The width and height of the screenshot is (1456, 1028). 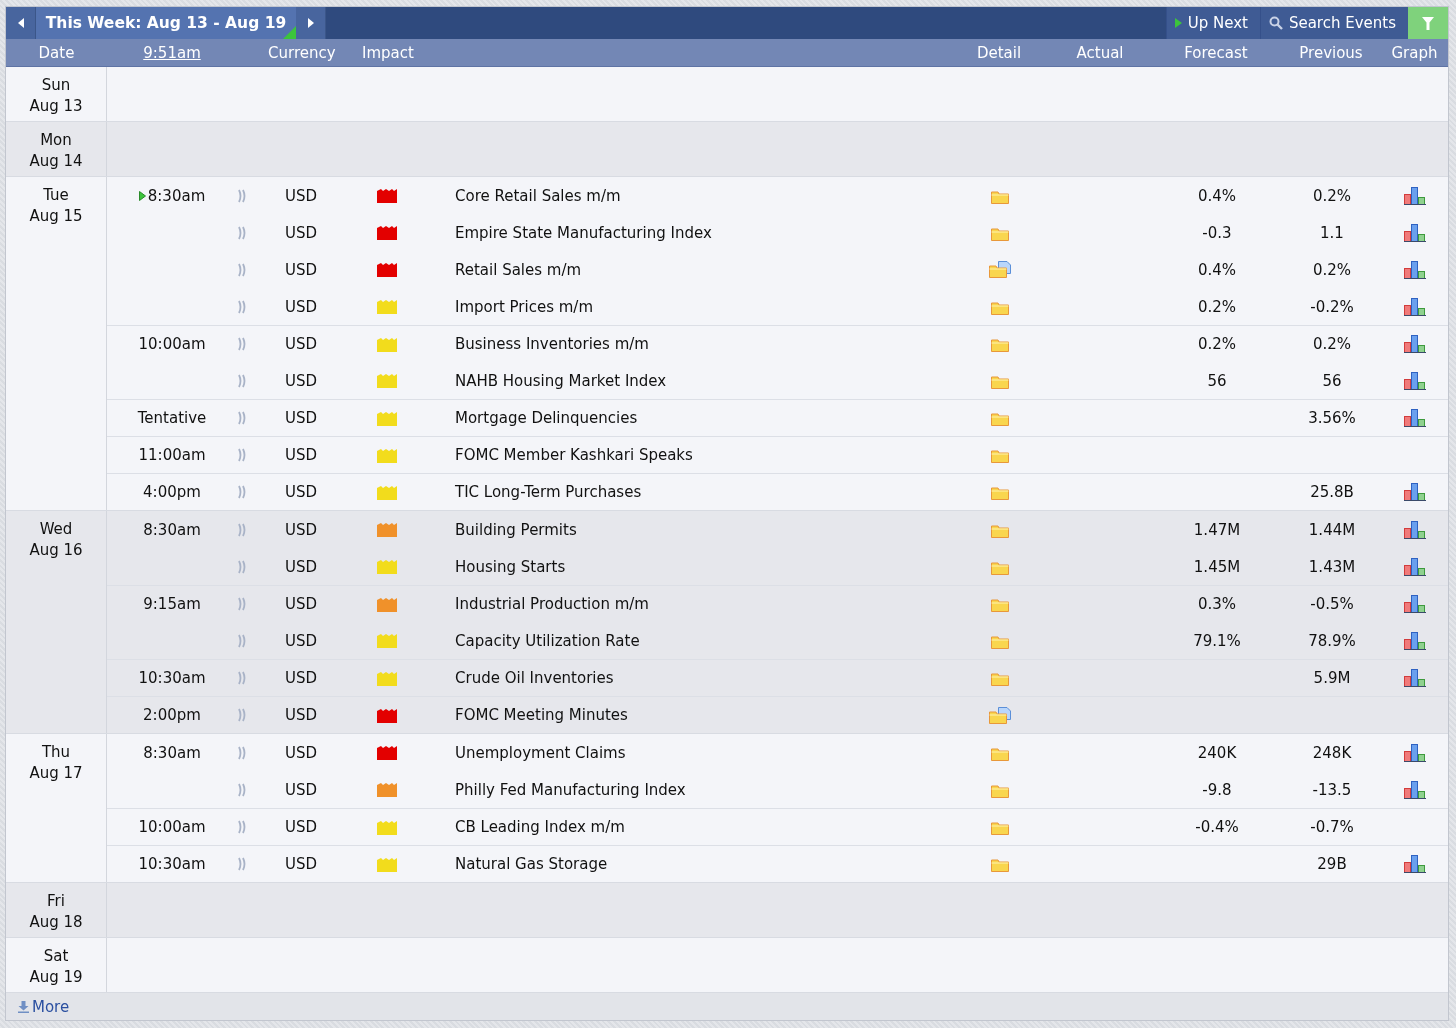 What do you see at coordinates (999, 52) in the screenshot?
I see `column-header: Detail` at bounding box center [999, 52].